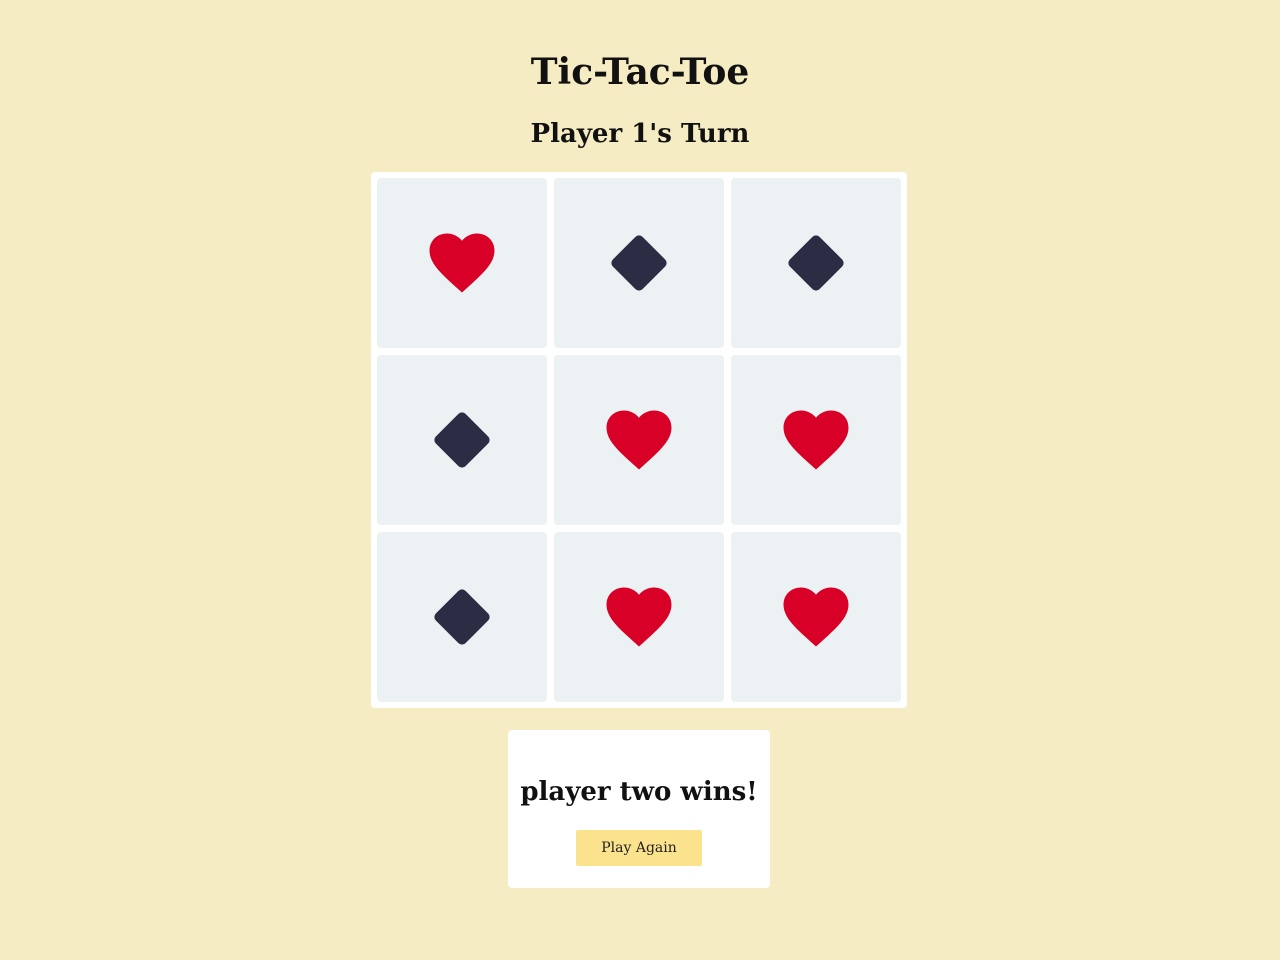 Image resolution: width=1280 pixels, height=960 pixels. Describe the element at coordinates (639, 848) in the screenshot. I see `play-again-button: Play Again` at that location.